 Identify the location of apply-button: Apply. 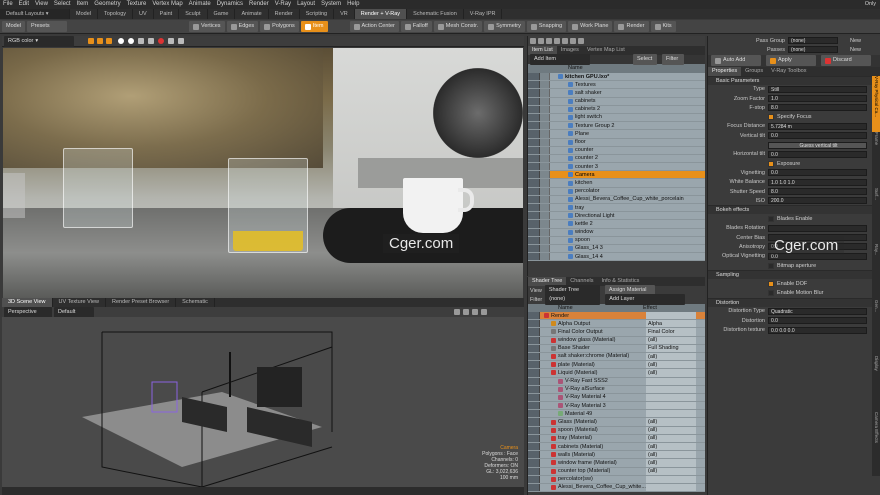
(791, 61).